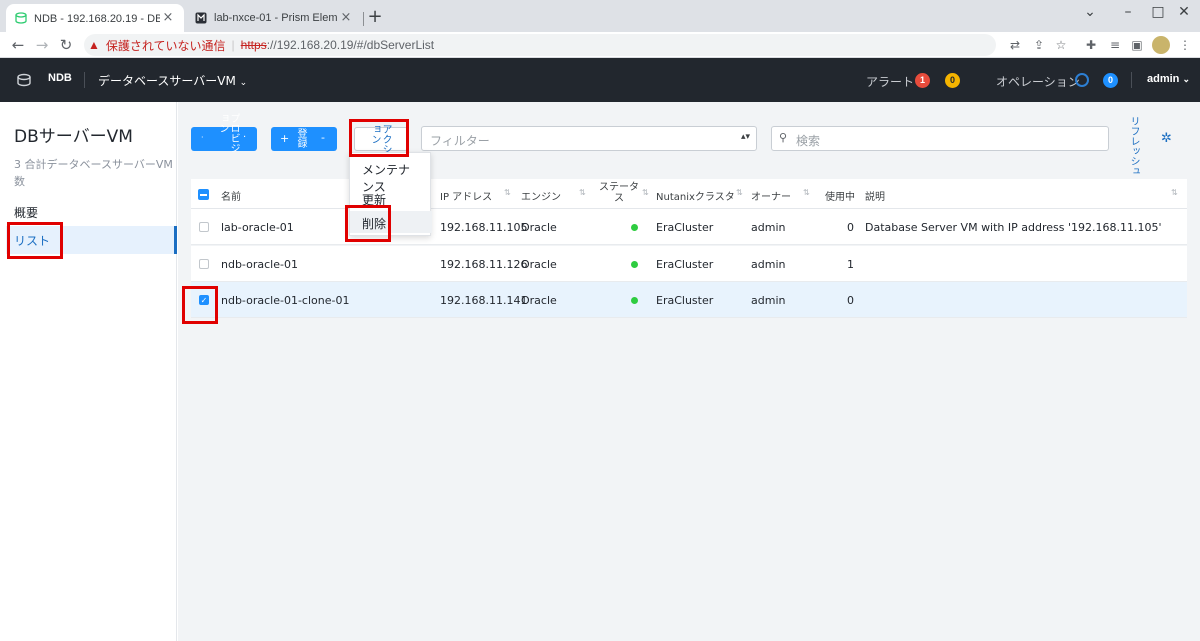 The width and height of the screenshot is (1200, 641). I want to click on insecure-label: 保護されていない通信, so click(166, 45).